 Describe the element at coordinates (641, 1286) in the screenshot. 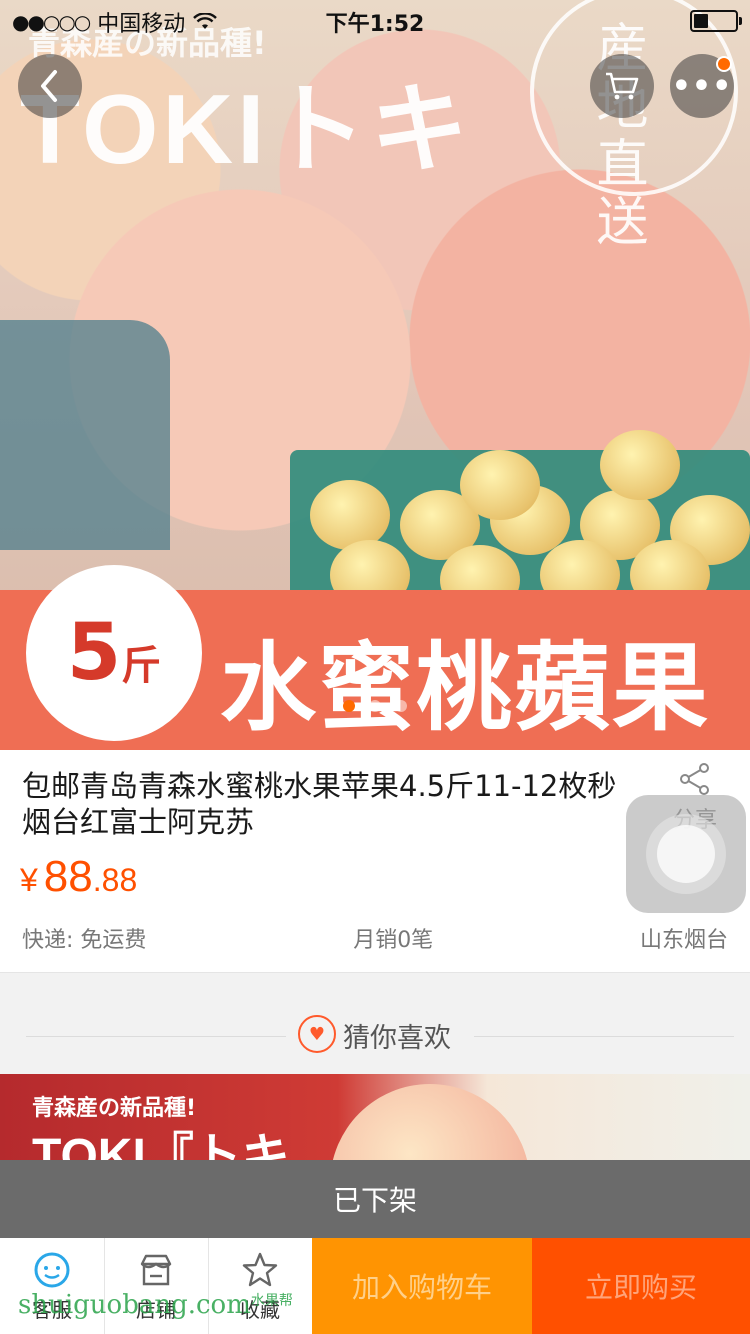

I see `buy-now-button: 立即购买` at that location.